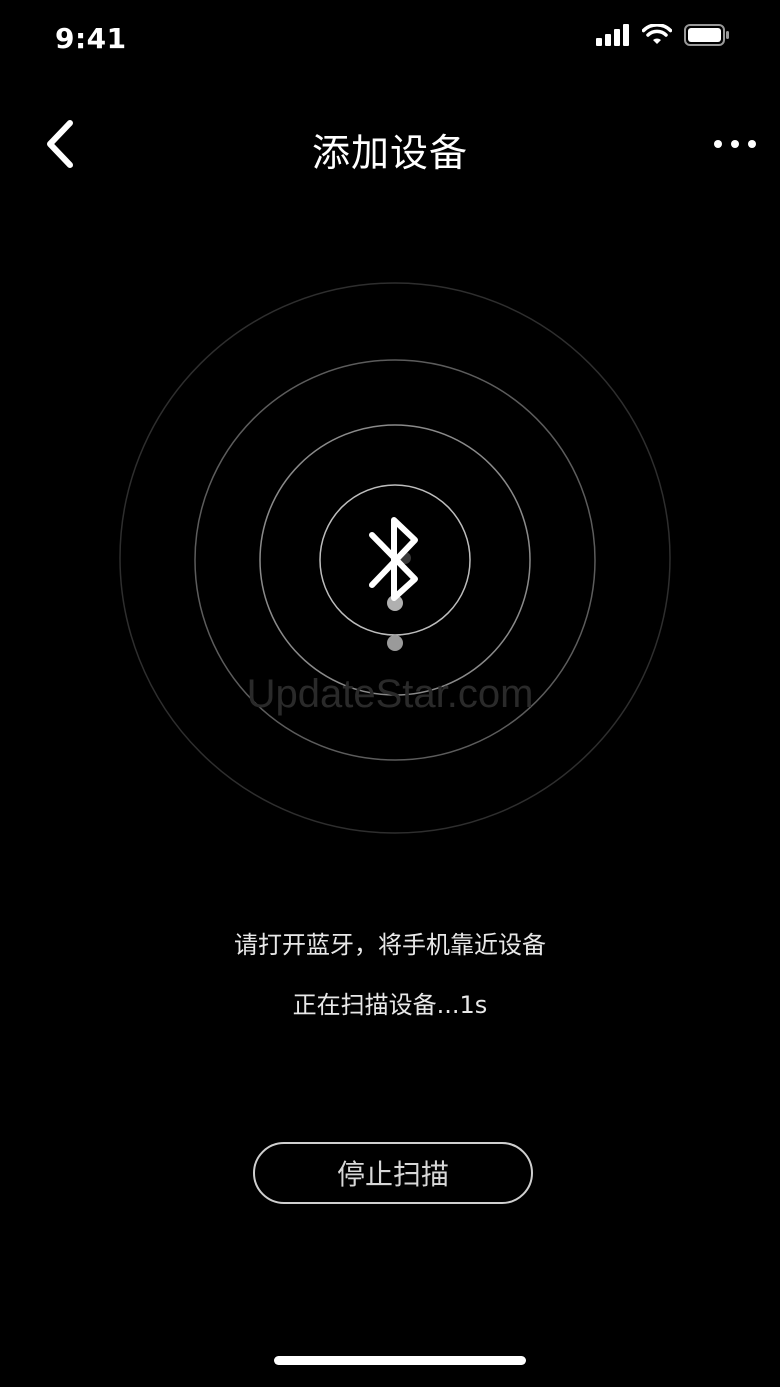 This screenshot has width=780, height=1387. What do you see at coordinates (612, 35) in the screenshot?
I see `cellular-signal-icon` at bounding box center [612, 35].